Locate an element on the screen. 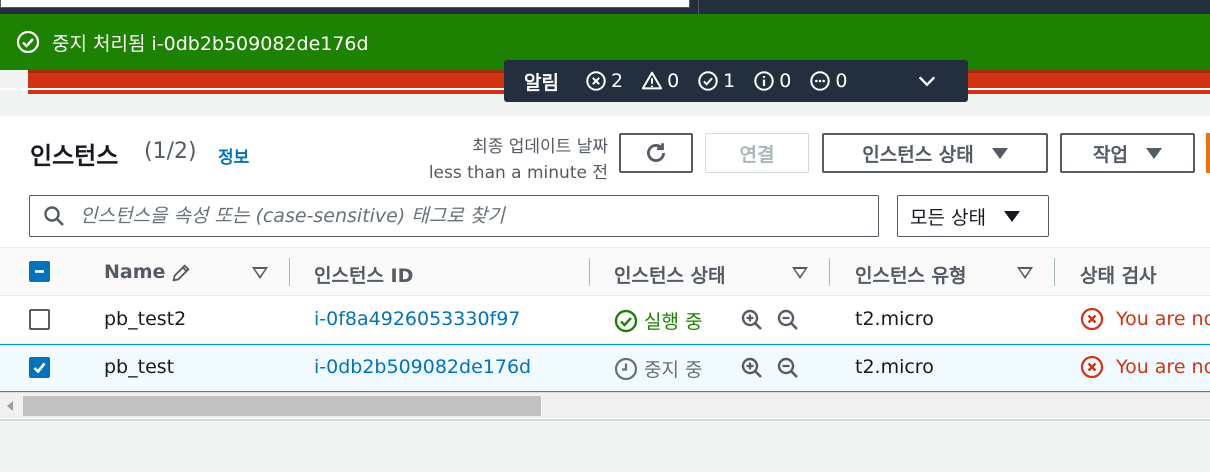 Image resolution: width=1210 pixels, height=472 pixels. notification-count-warning: 0 is located at coordinates (660, 81).